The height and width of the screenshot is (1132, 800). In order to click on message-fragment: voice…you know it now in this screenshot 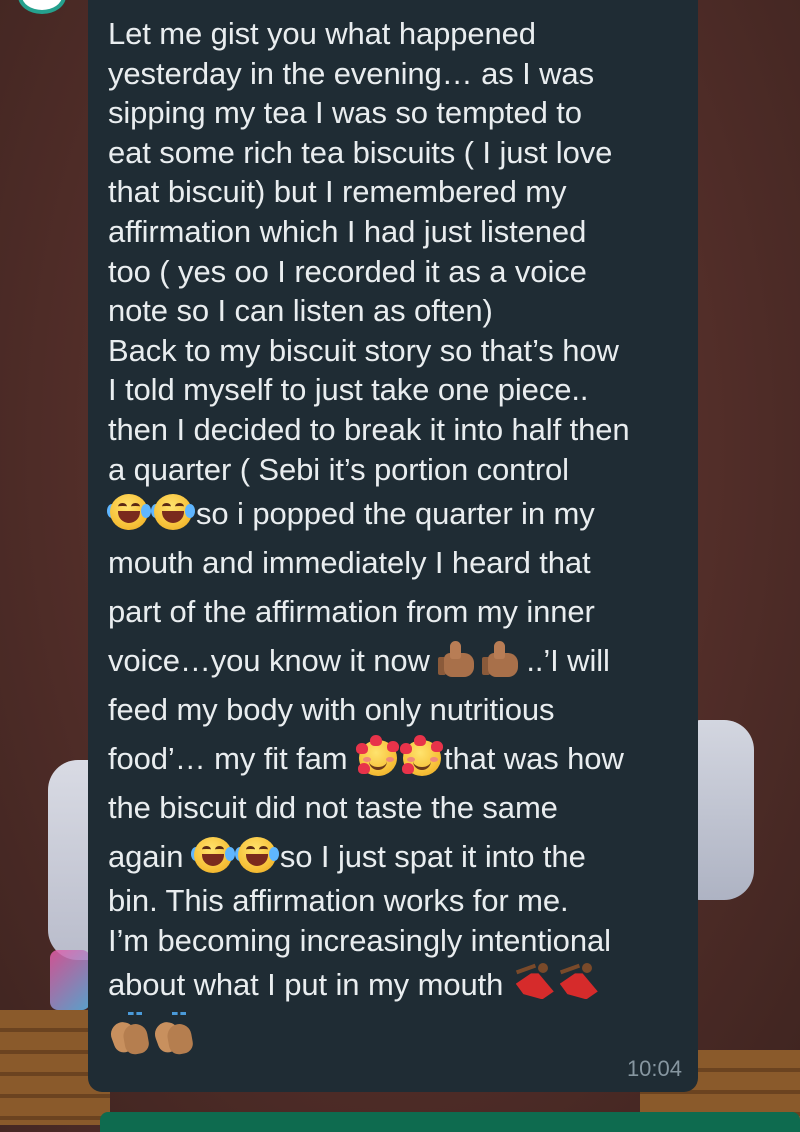, I will do `click(273, 661)`.